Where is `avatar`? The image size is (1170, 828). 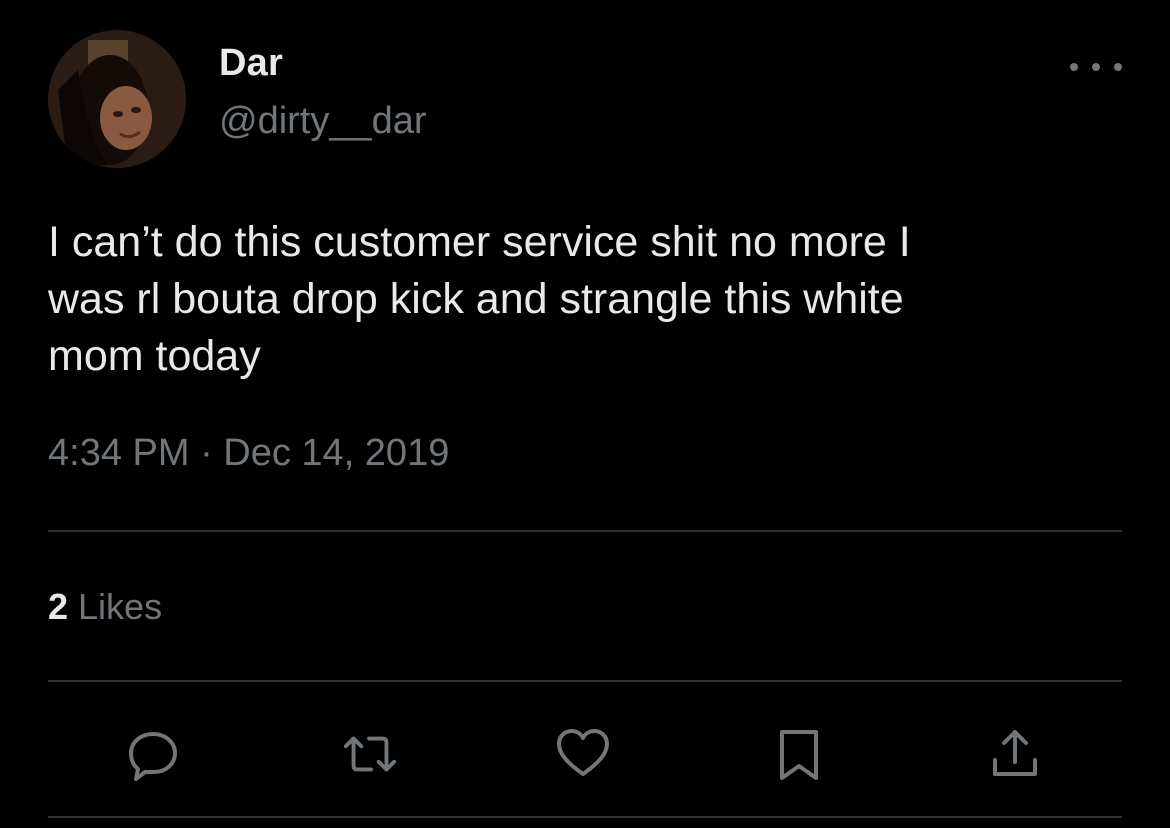 avatar is located at coordinates (117, 99).